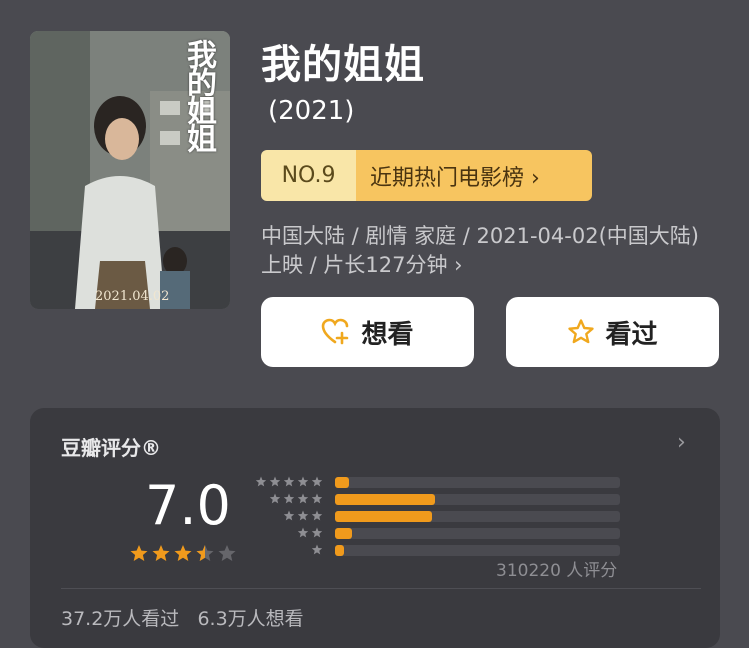 This screenshot has height=648, width=749. What do you see at coordinates (303, 515) in the screenshot?
I see `three-stars-icon` at bounding box center [303, 515].